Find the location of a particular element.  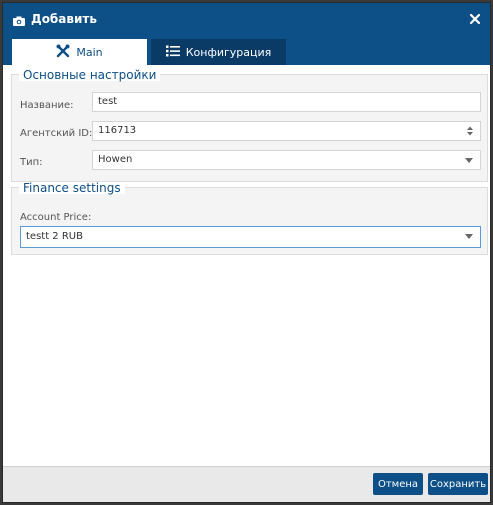

tab-main: Main is located at coordinates (79, 52).